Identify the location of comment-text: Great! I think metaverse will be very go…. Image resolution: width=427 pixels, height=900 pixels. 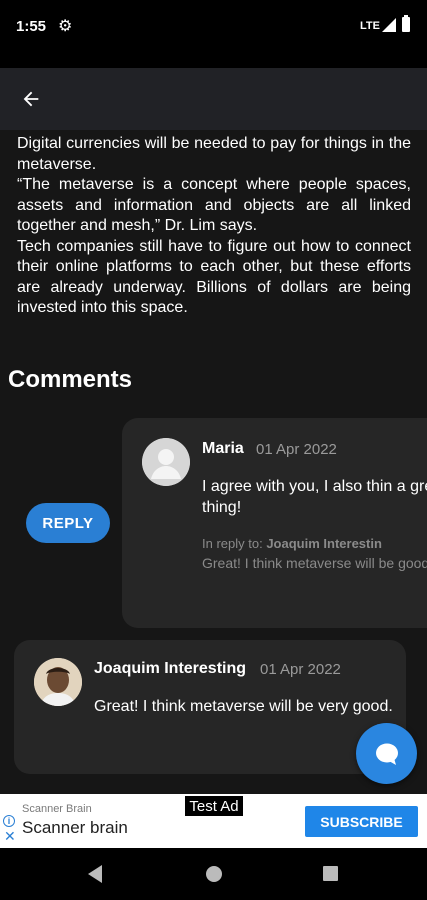
(243, 706).